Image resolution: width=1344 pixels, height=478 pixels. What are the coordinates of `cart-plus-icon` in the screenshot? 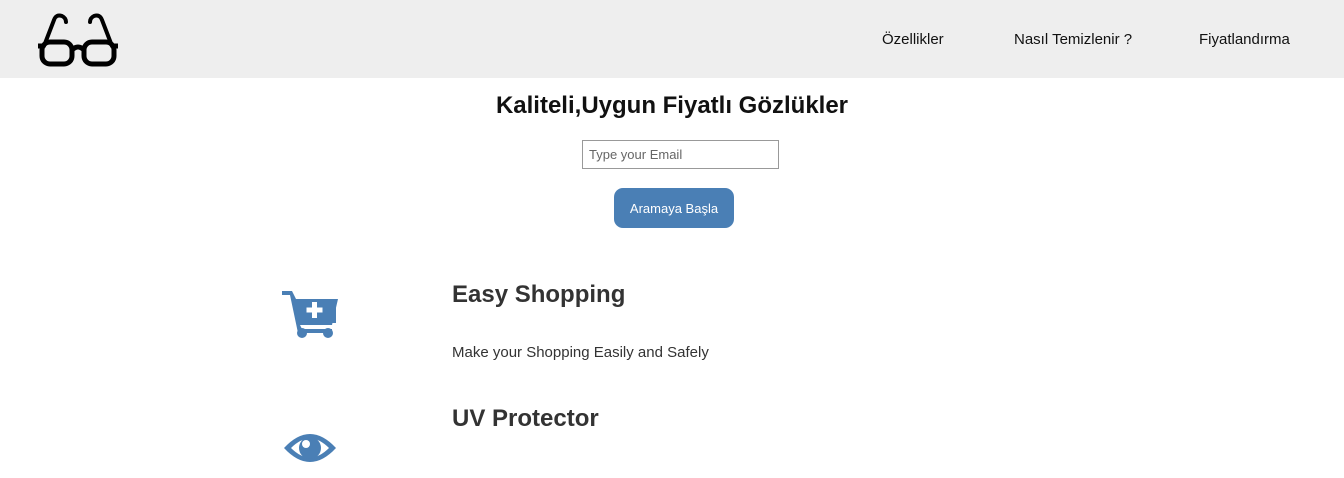 It's located at (310, 314).